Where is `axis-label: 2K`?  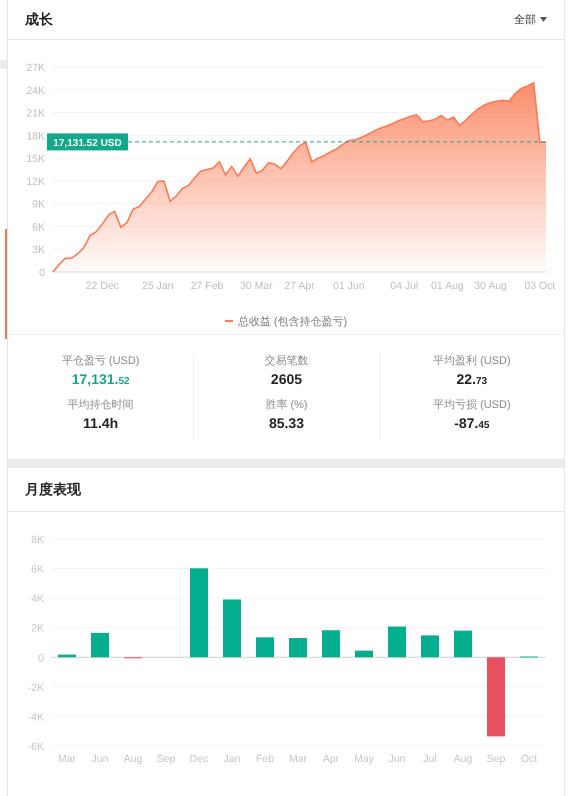 axis-label: 2K is located at coordinates (37, 628).